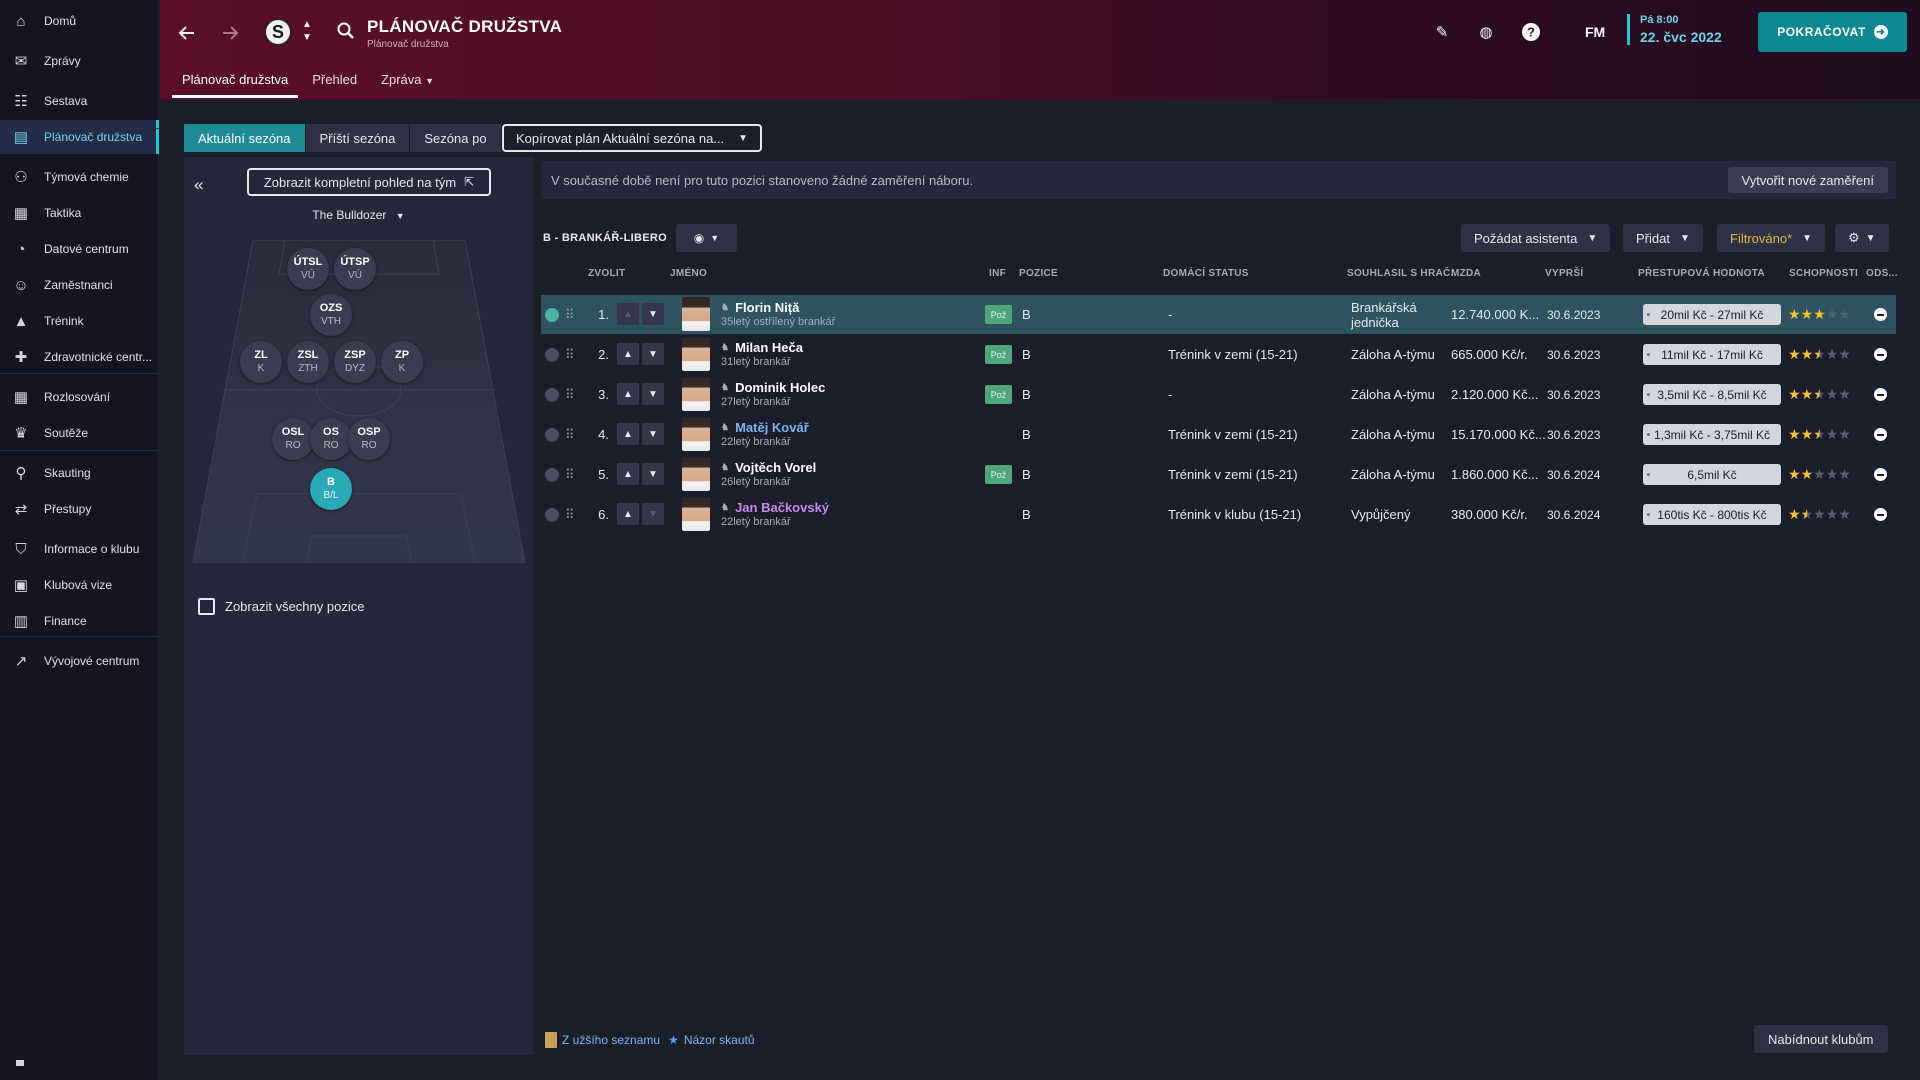  Describe the element at coordinates (688, 273) in the screenshot. I see `col-name: JMÉNO` at that location.